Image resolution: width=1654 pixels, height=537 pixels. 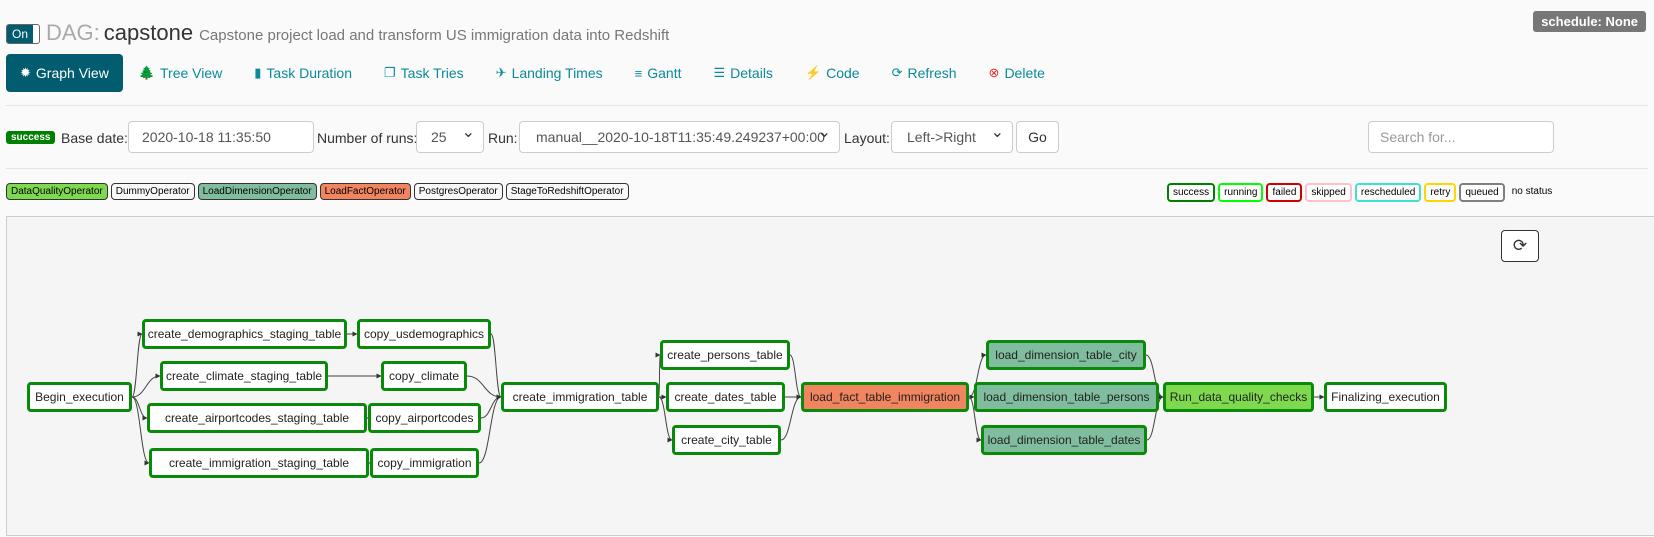 I want to click on status-legend-item: rescheduled, so click(x=1388, y=192).